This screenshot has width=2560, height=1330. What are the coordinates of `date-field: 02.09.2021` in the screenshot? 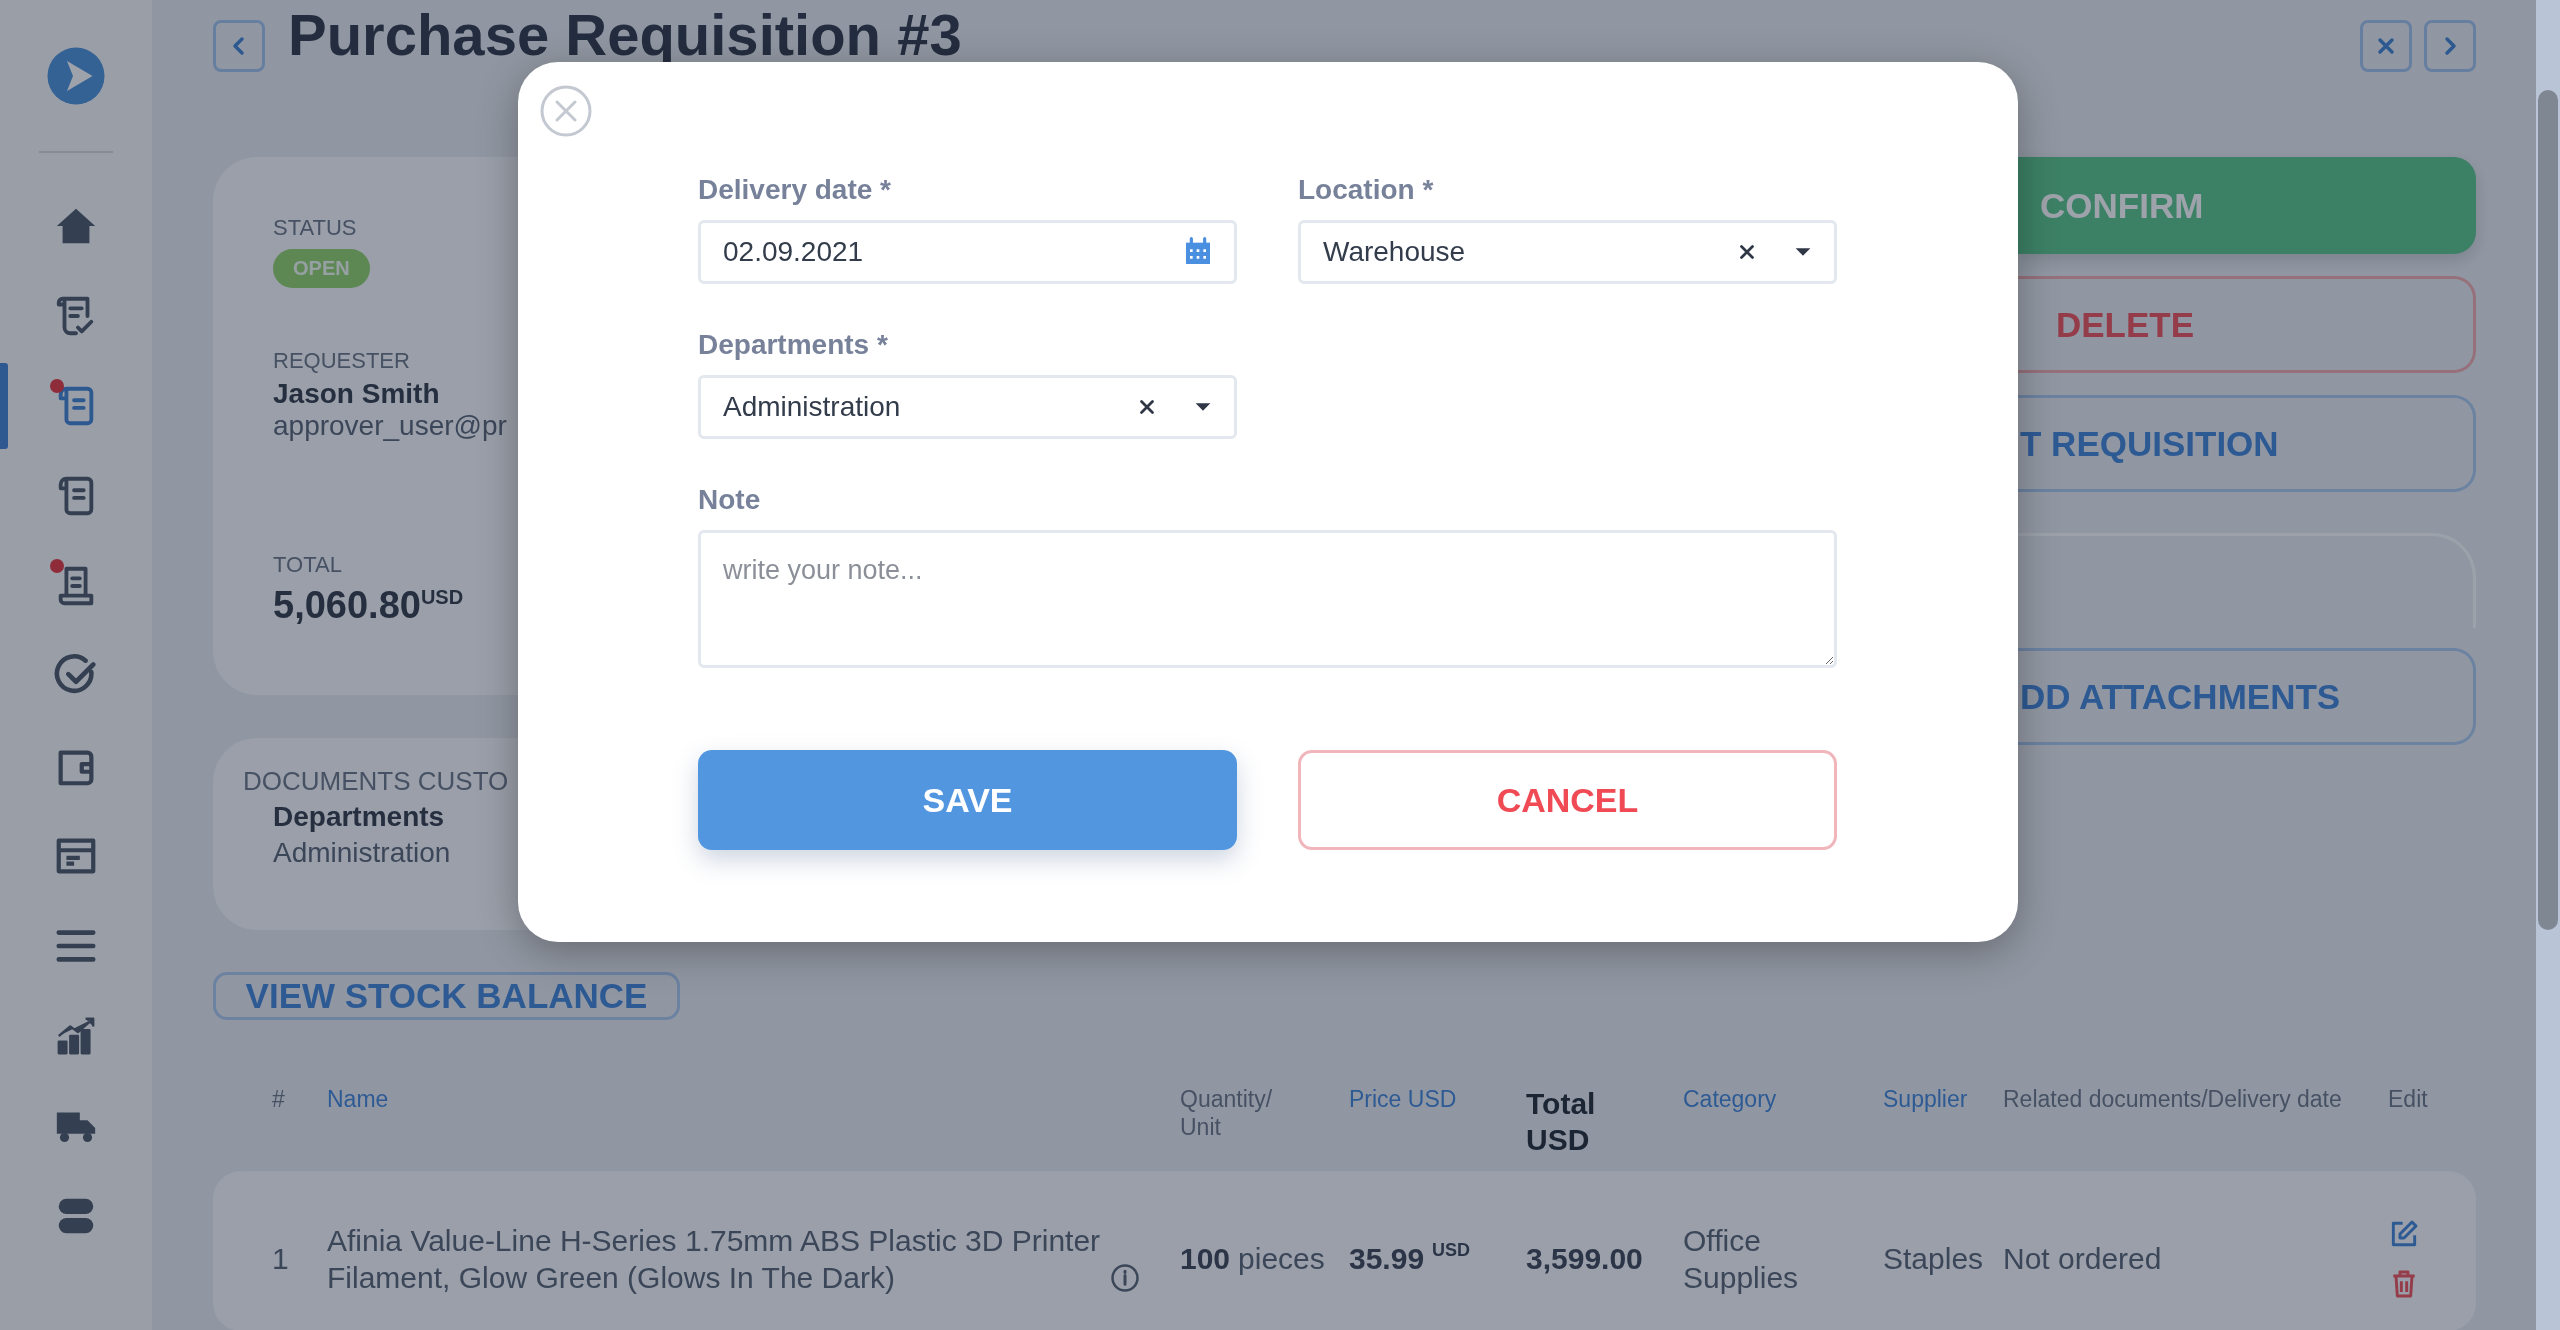 It's located at (967, 252).